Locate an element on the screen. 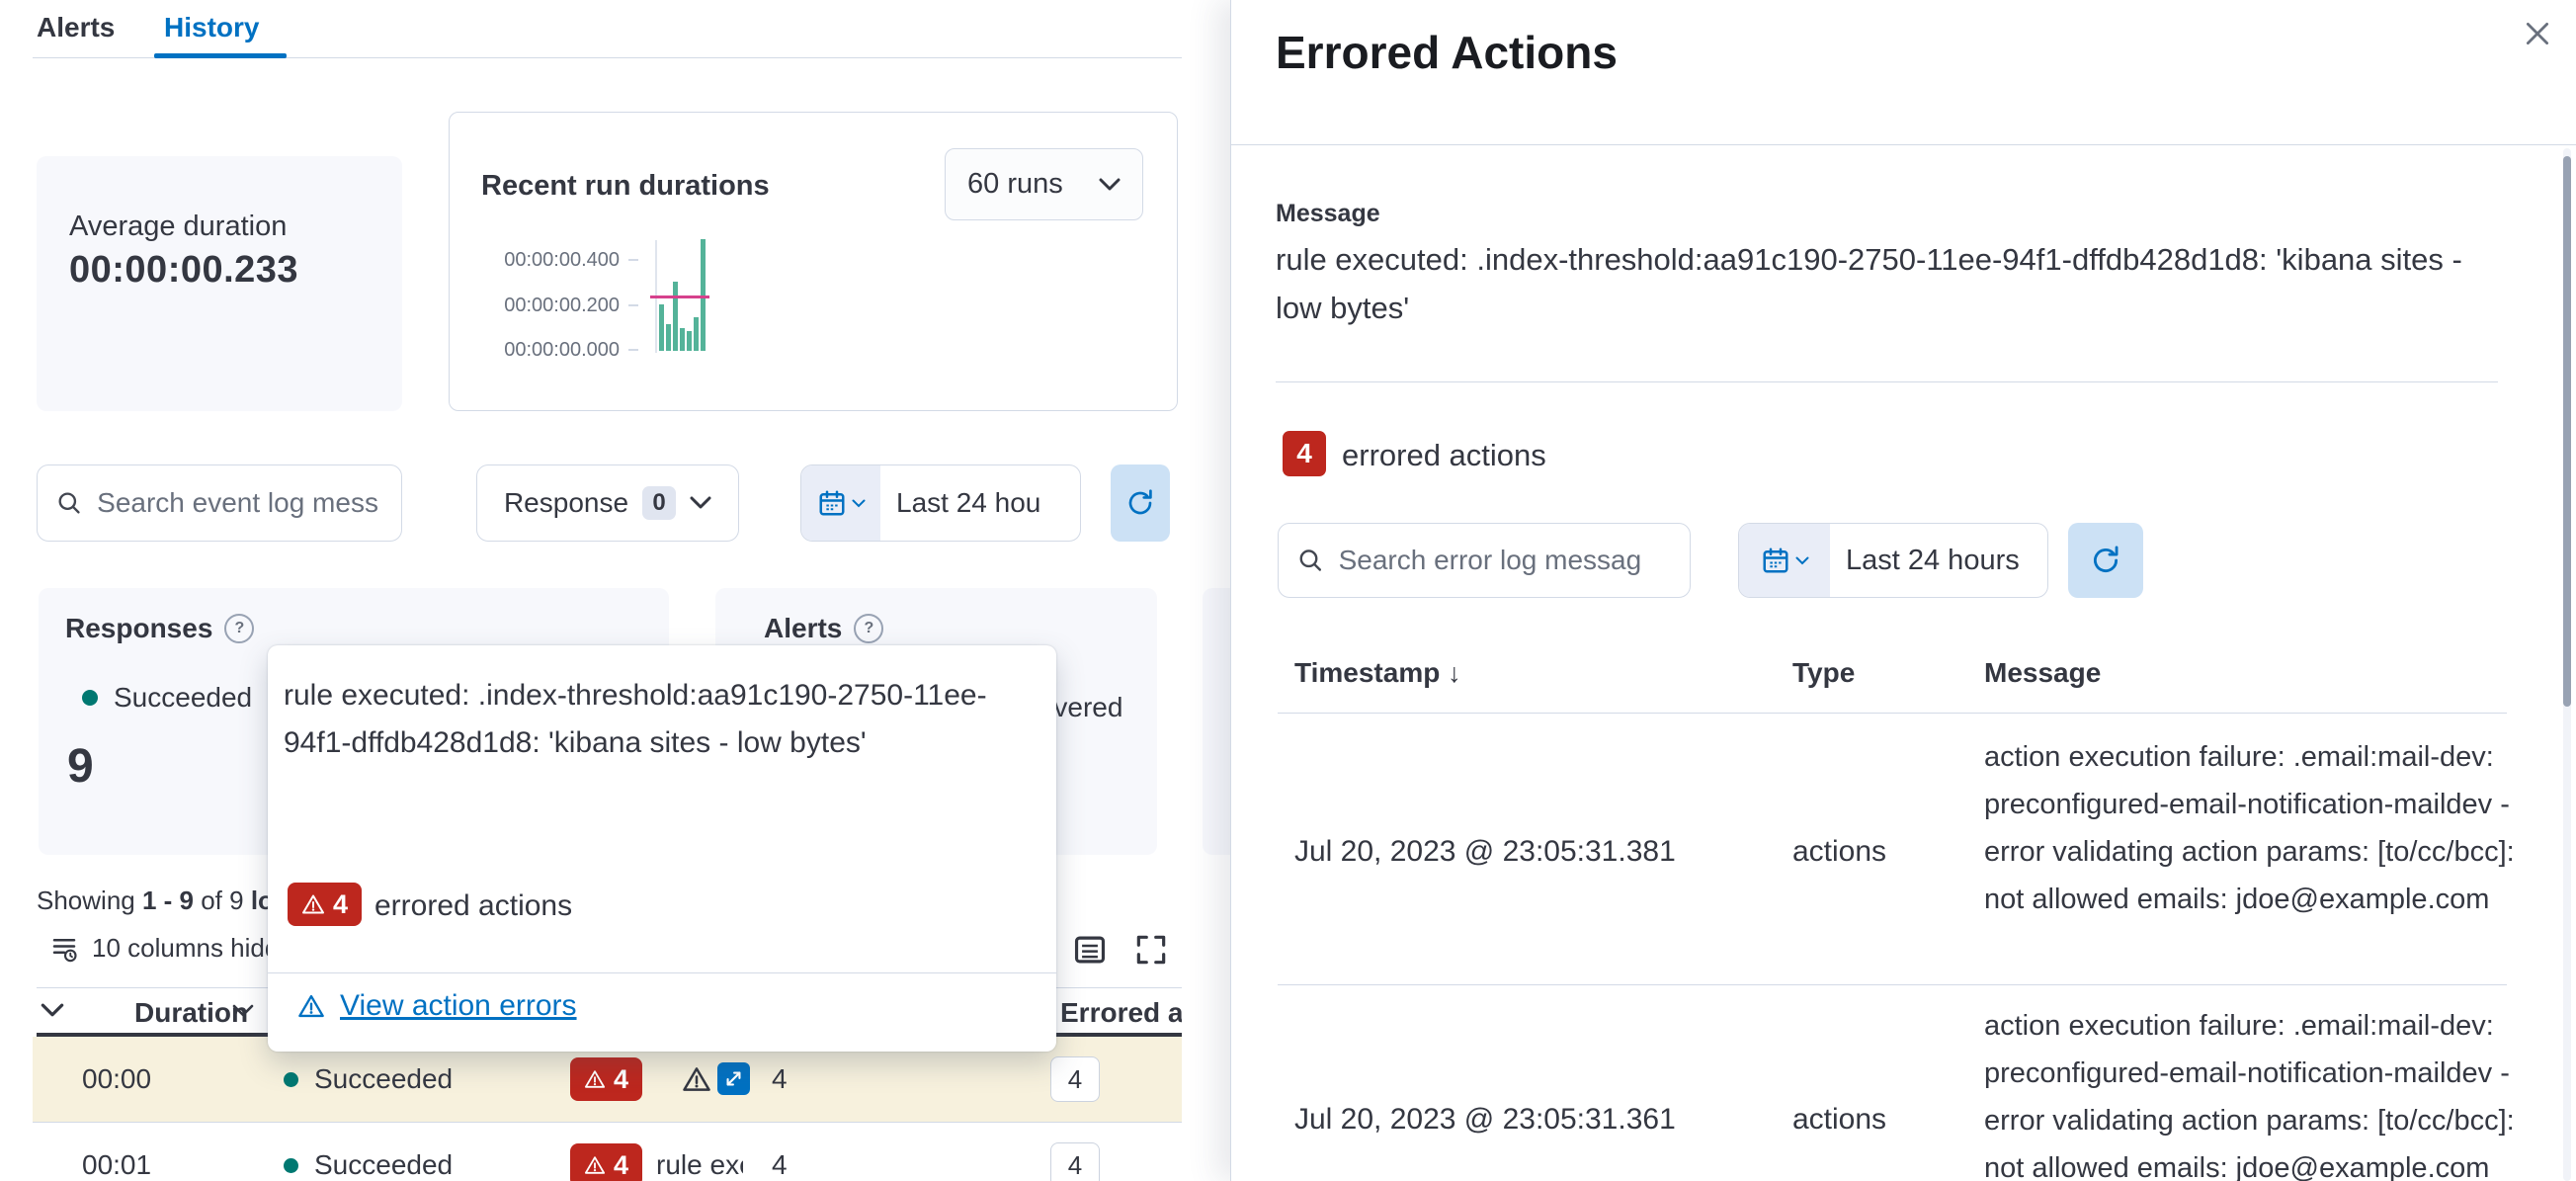 This screenshot has height=1181, width=2576. cell-type: actions is located at coordinates (1839, 1119).